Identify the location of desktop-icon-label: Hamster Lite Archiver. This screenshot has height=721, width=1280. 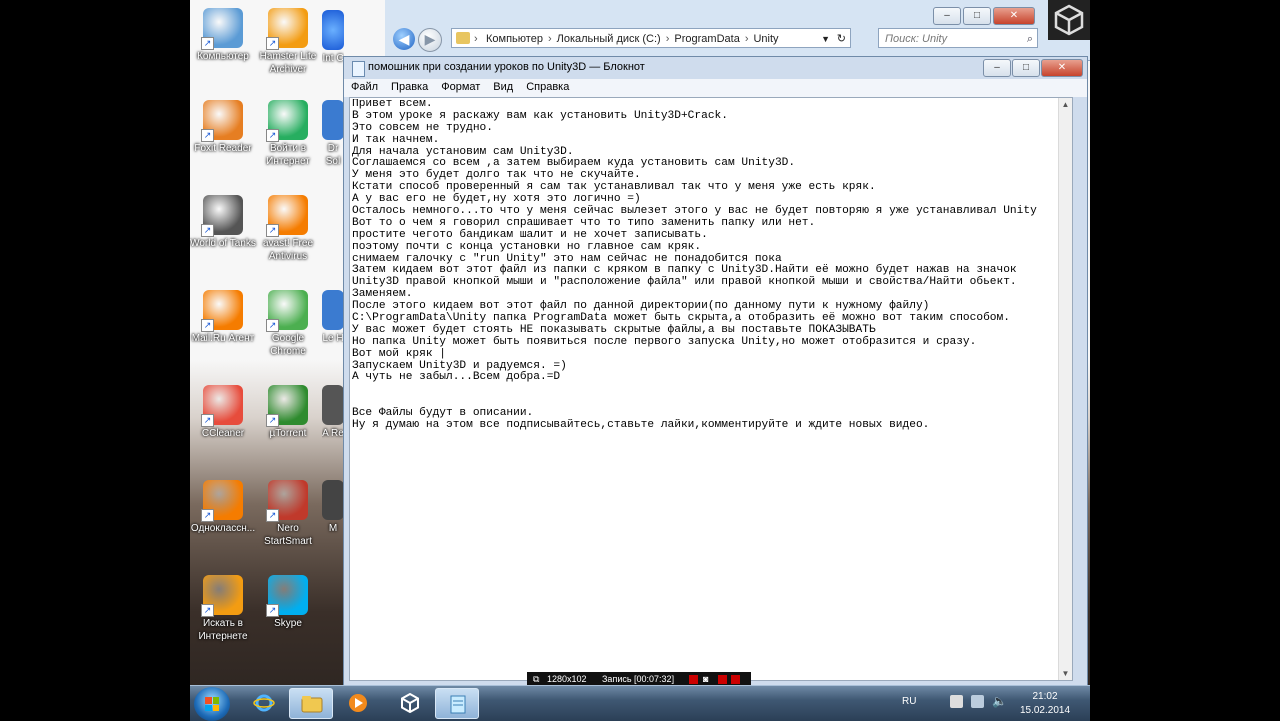
(288, 63).